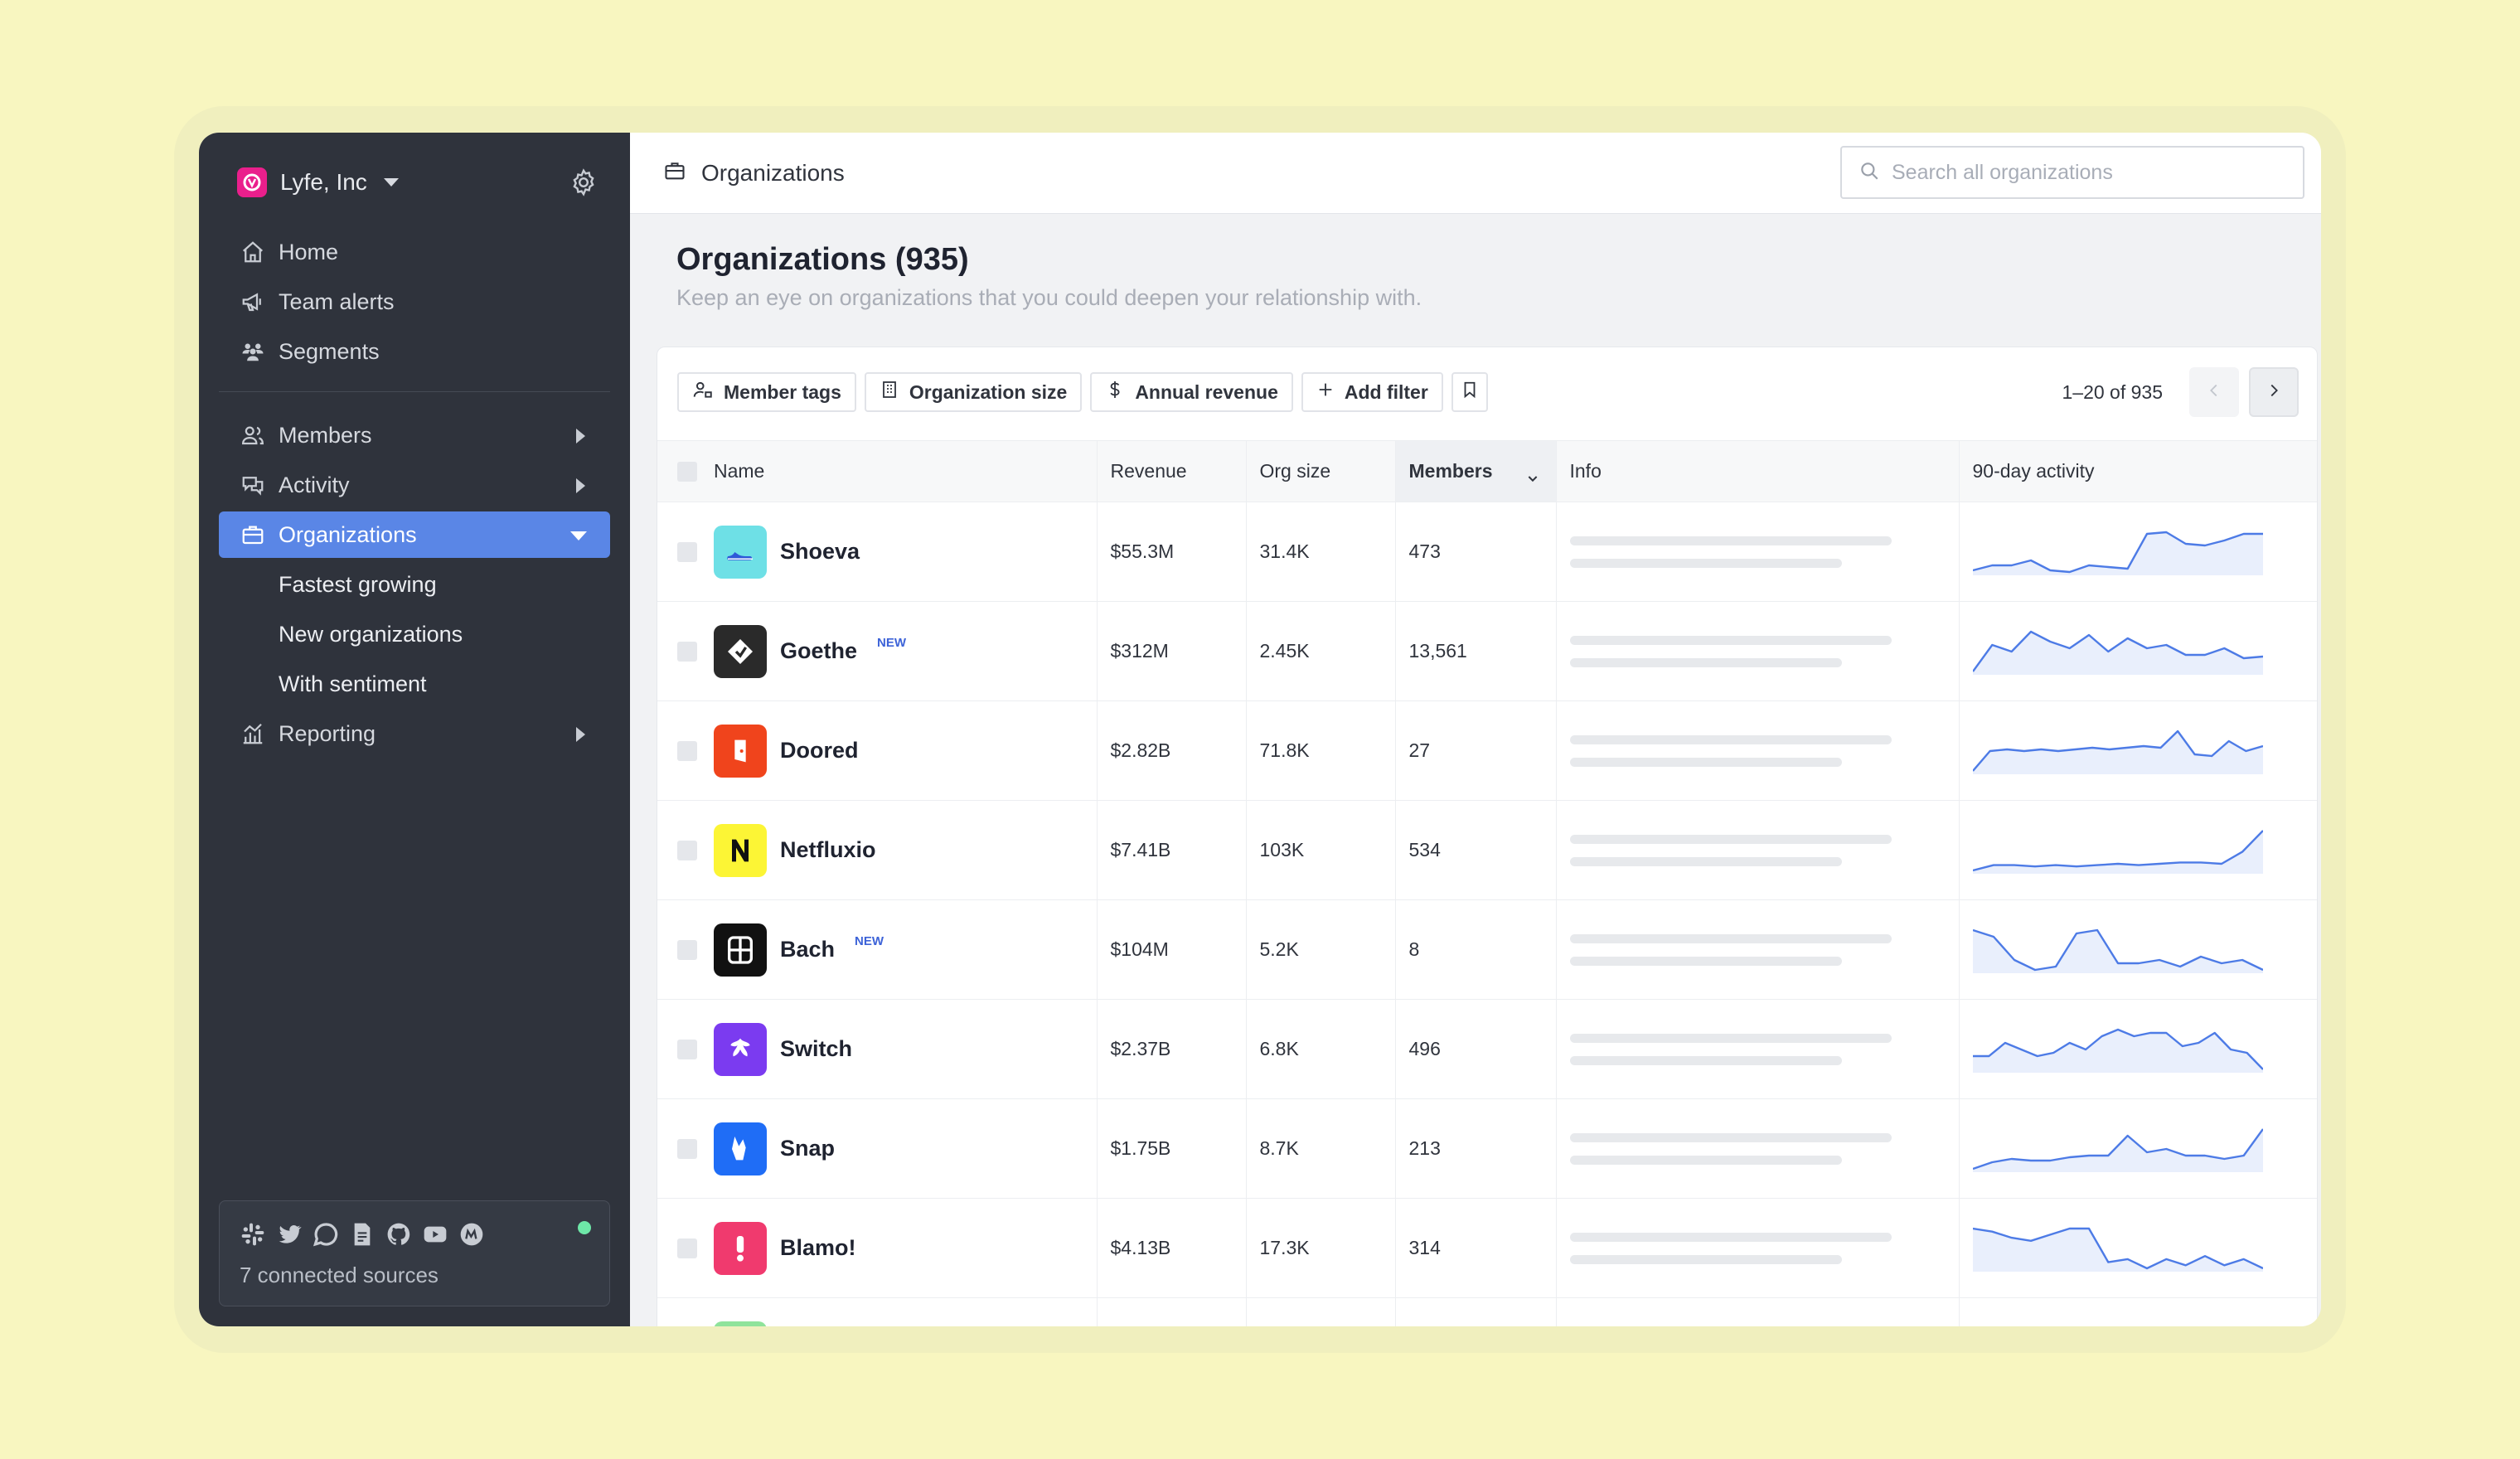 This screenshot has height=1459, width=2520. Describe the element at coordinates (1487, 949) in the screenshot. I see `table-row: Bach NEW $104M 5.2K 8` at that location.